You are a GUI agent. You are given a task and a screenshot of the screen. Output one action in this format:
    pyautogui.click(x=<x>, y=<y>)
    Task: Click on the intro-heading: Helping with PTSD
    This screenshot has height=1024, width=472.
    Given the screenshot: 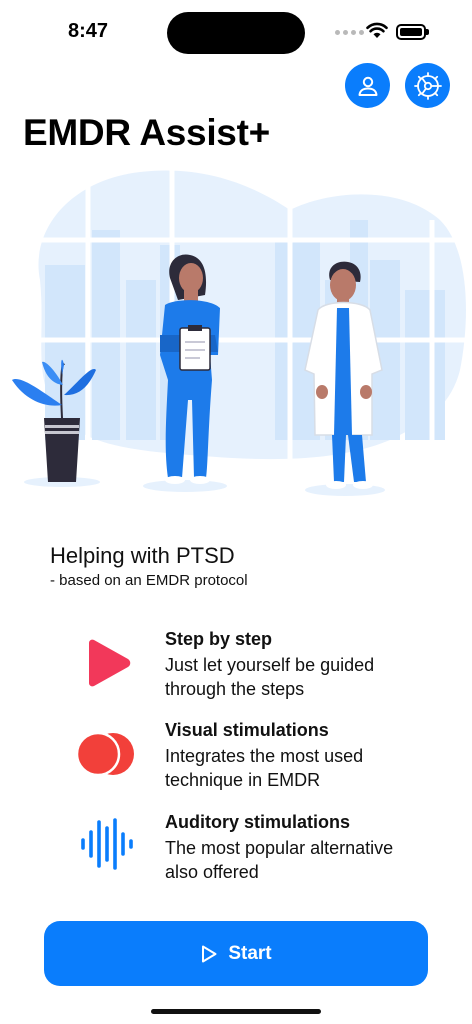 What is the action you would take?
    pyautogui.click(x=142, y=555)
    